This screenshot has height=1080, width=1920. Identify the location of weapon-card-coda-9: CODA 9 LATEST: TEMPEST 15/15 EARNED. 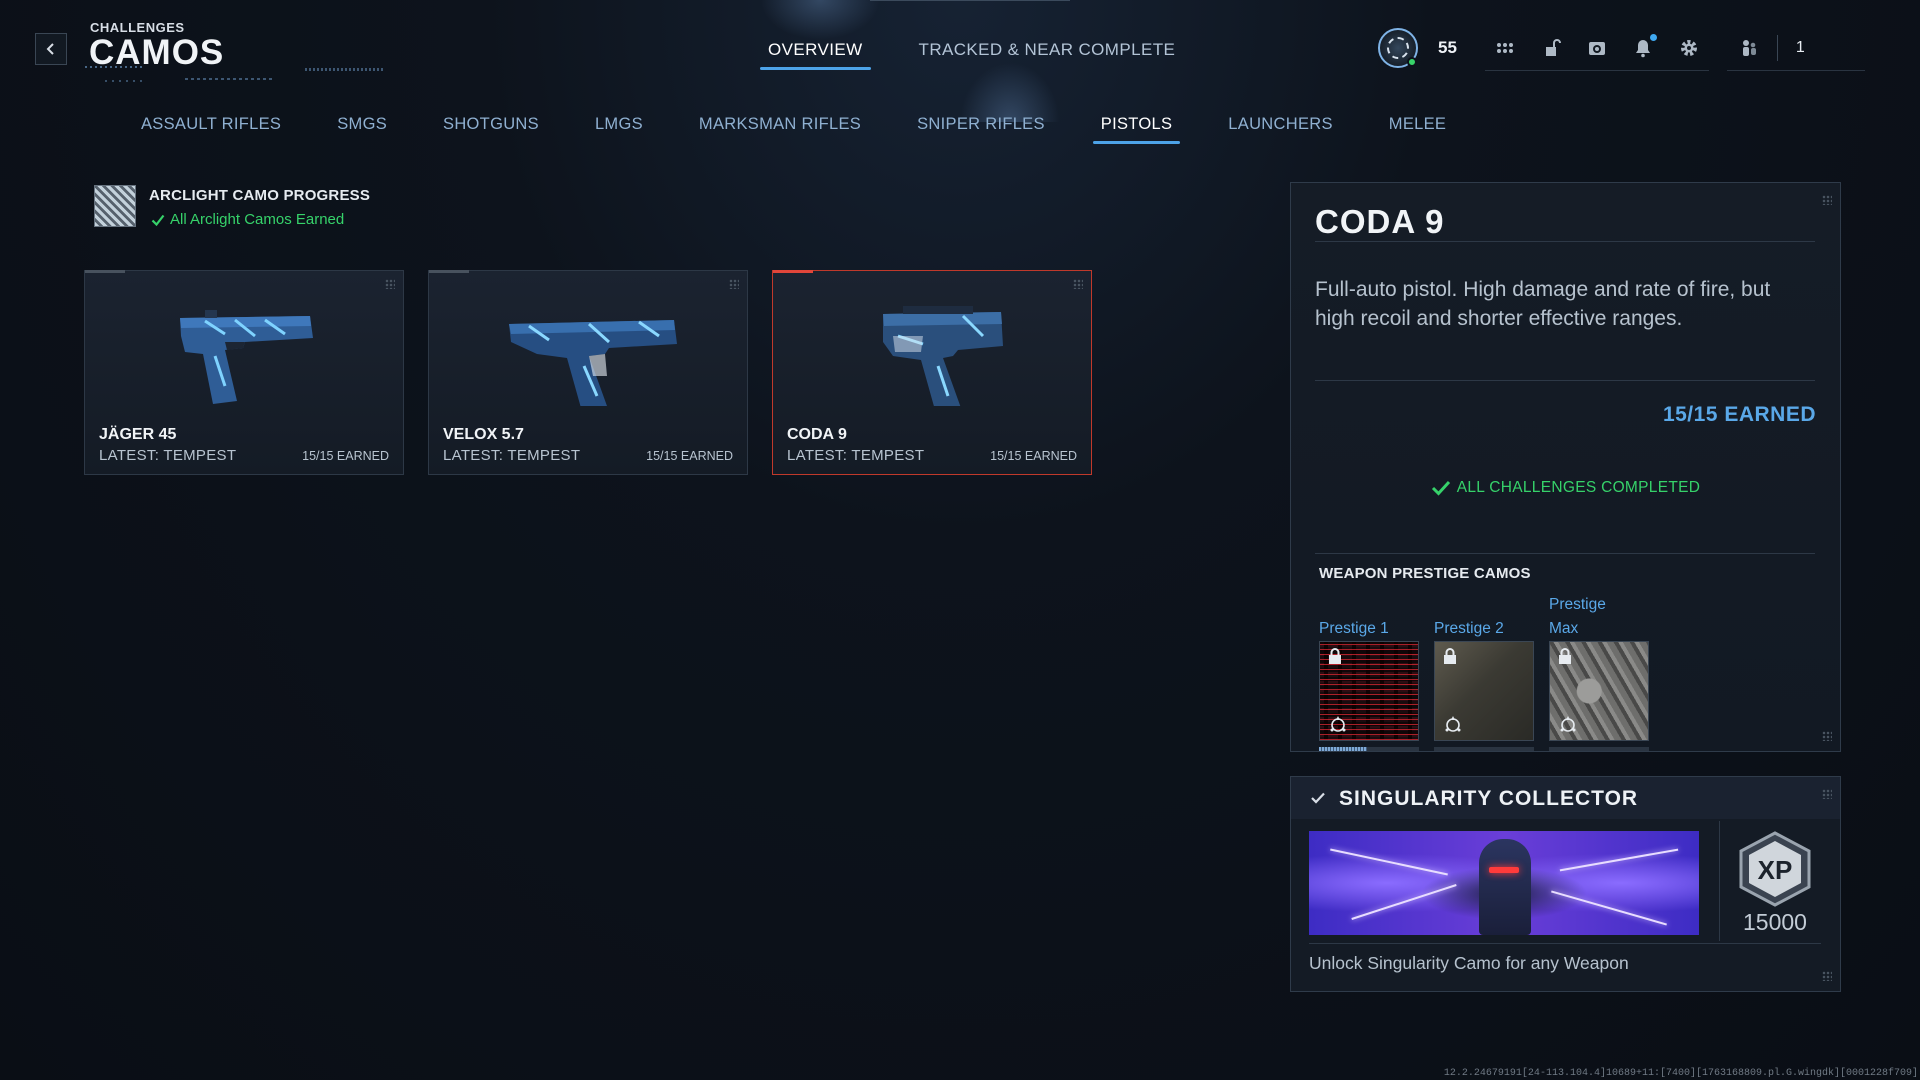
(932, 372).